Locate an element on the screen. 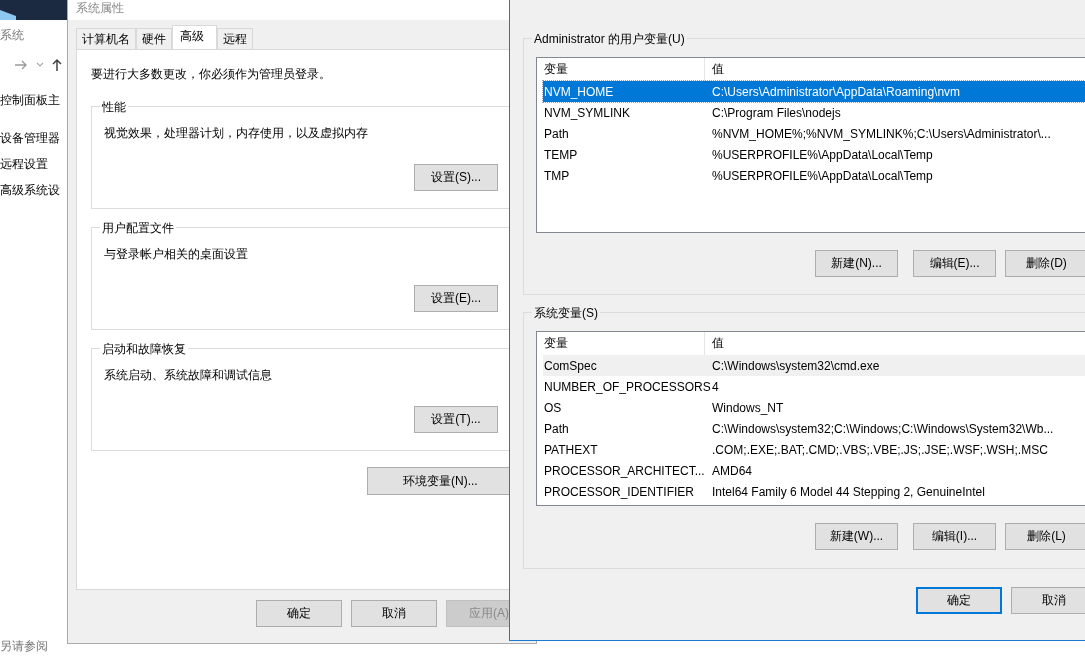 This screenshot has height=672, width=1085. tab: 计算机名 is located at coordinates (106, 38).